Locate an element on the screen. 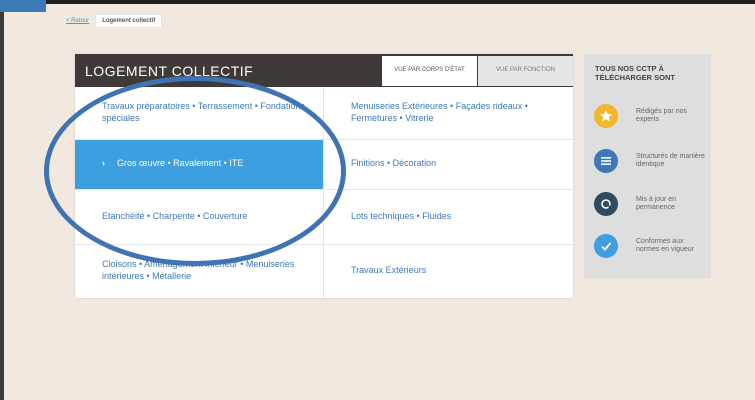  feature-label: Mis à jour en permanence is located at coordinates (656, 203).